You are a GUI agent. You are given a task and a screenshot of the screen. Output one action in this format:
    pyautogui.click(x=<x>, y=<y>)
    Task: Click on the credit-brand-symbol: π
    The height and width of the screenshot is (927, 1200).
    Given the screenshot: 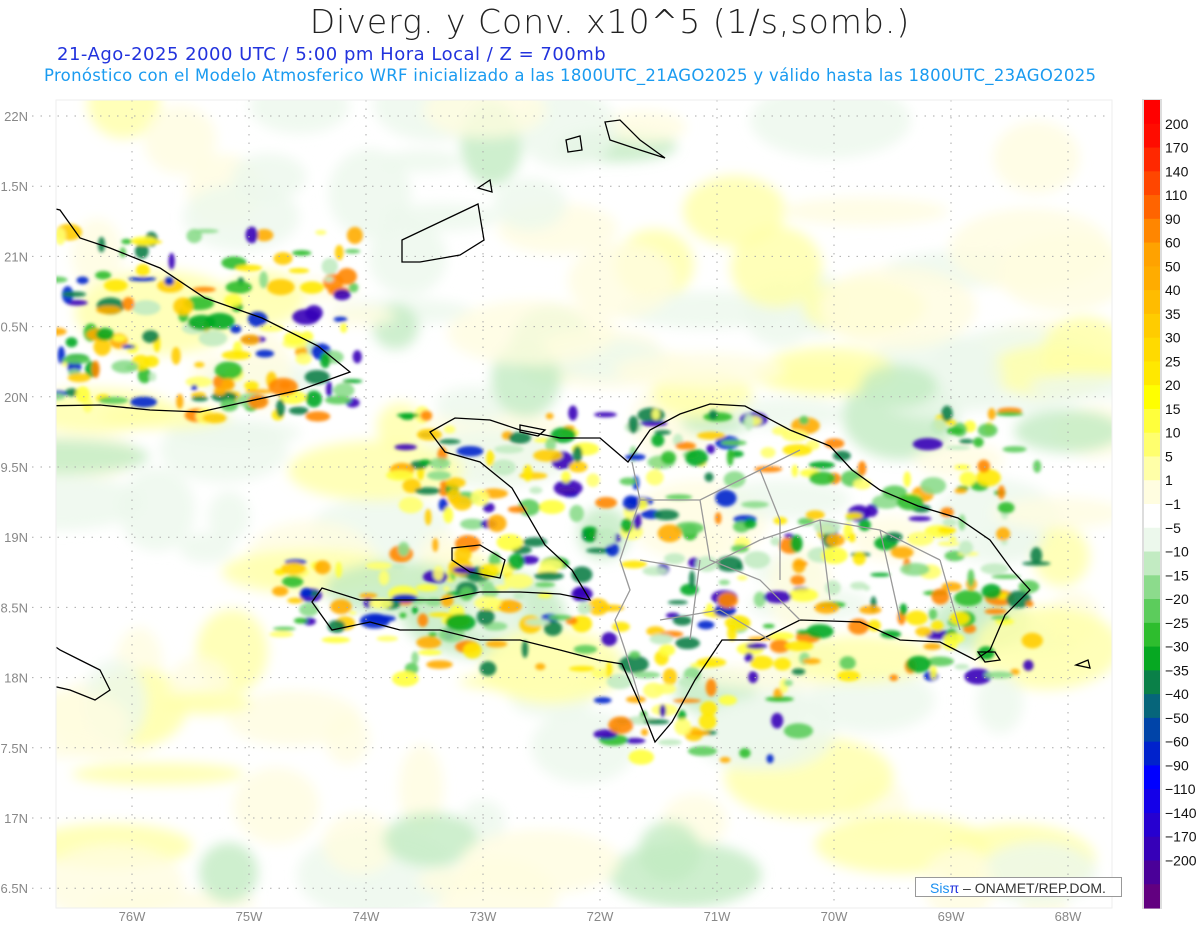 What is the action you would take?
    pyautogui.click(x=954, y=888)
    